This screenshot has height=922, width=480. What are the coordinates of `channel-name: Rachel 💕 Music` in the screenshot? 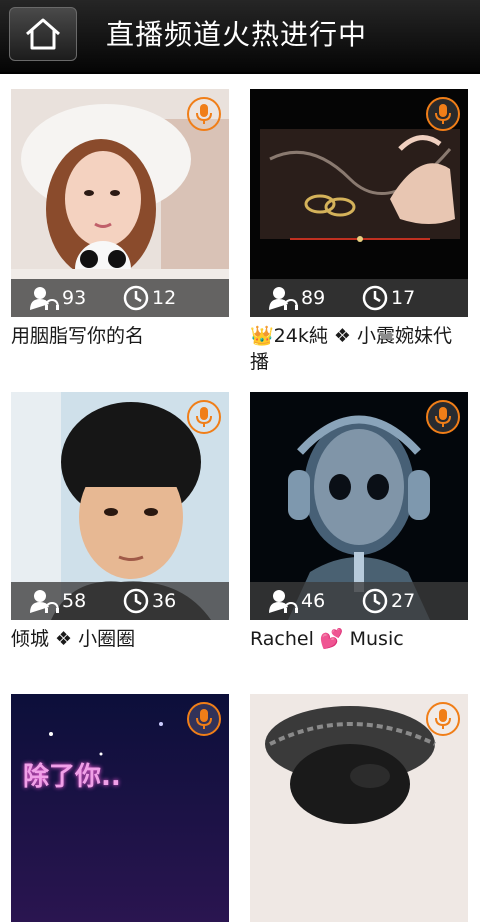 It's located at (360, 639).